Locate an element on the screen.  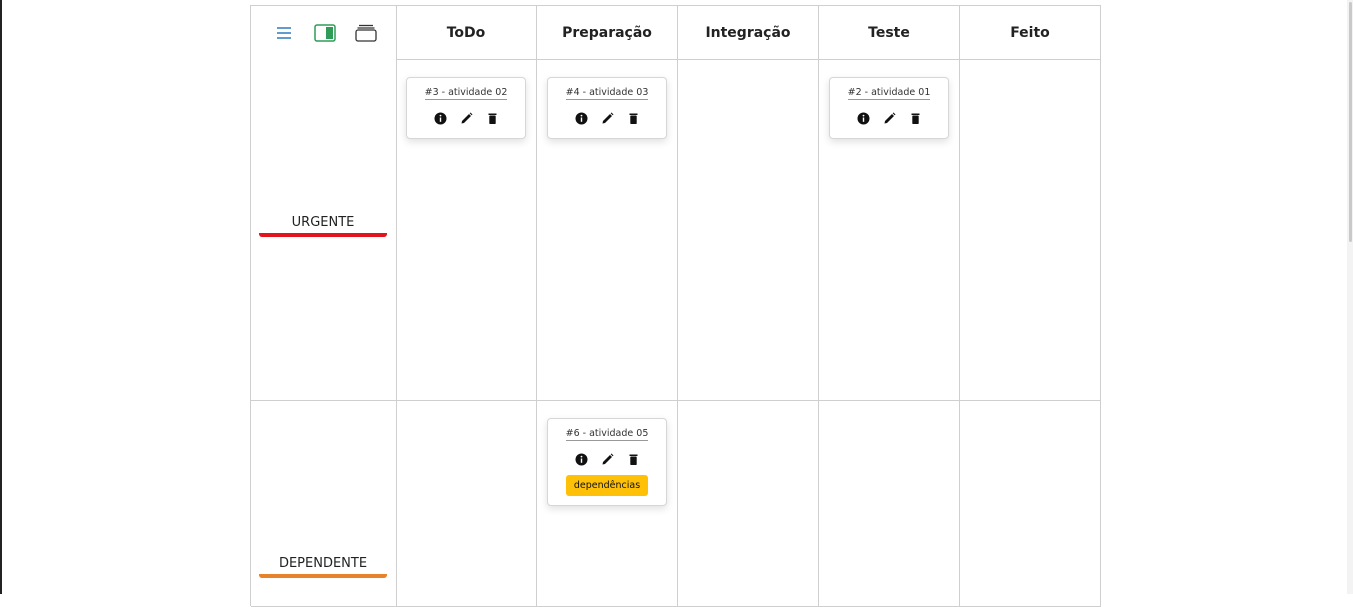
cell-dependente-teste is located at coordinates (889, 504).